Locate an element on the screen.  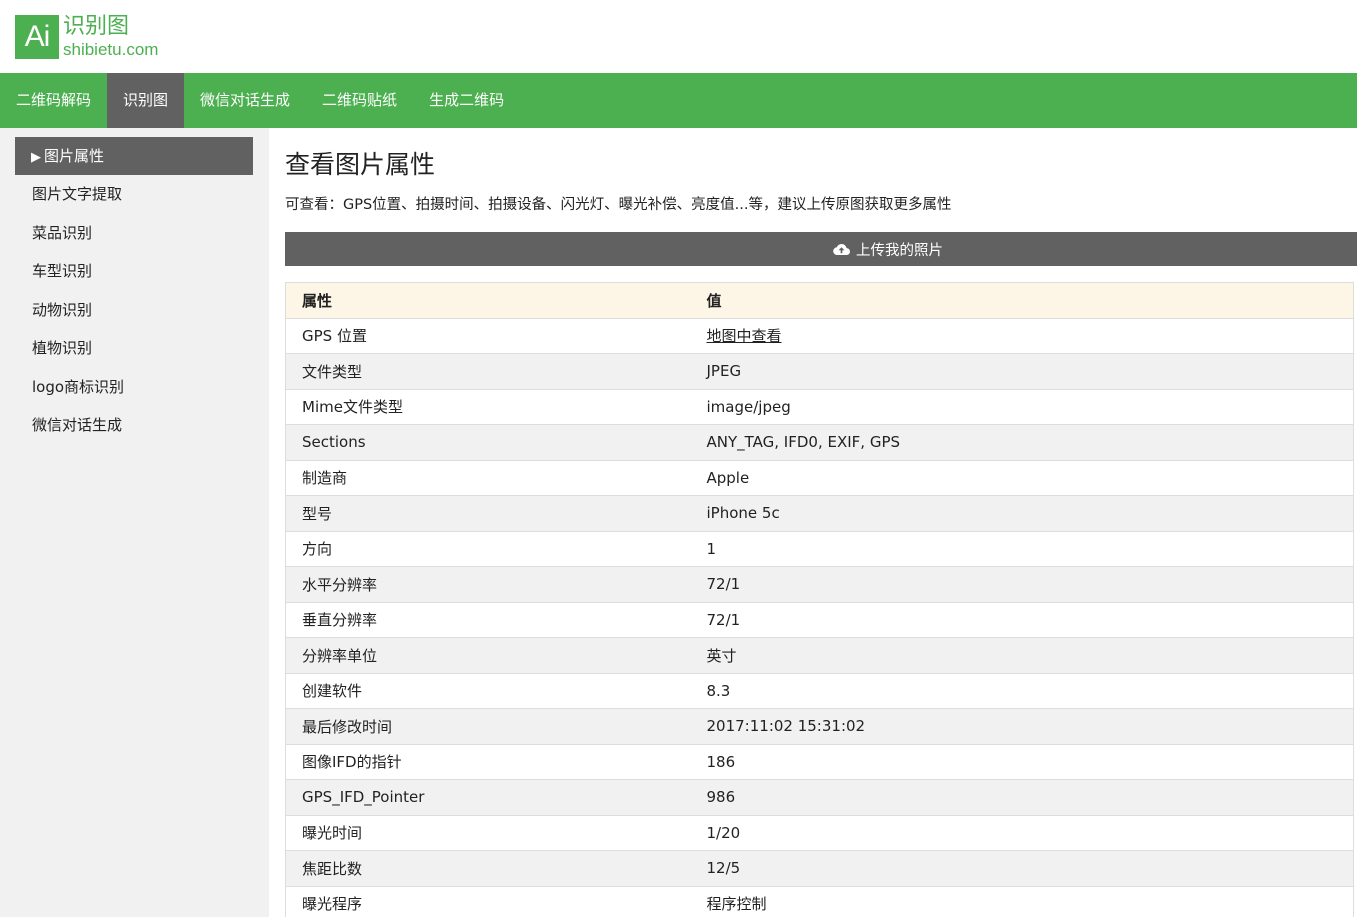
property-key: 焦距比数 is located at coordinates (488, 868).